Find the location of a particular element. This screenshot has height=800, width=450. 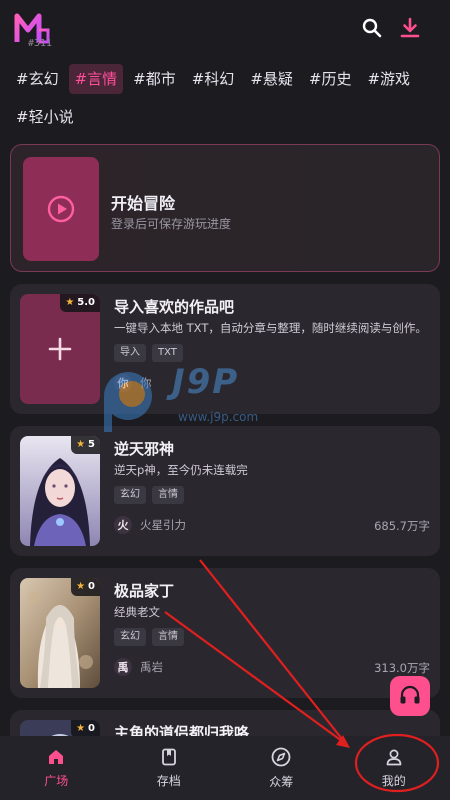

tag-dushi: #都市 is located at coordinates (154, 79).